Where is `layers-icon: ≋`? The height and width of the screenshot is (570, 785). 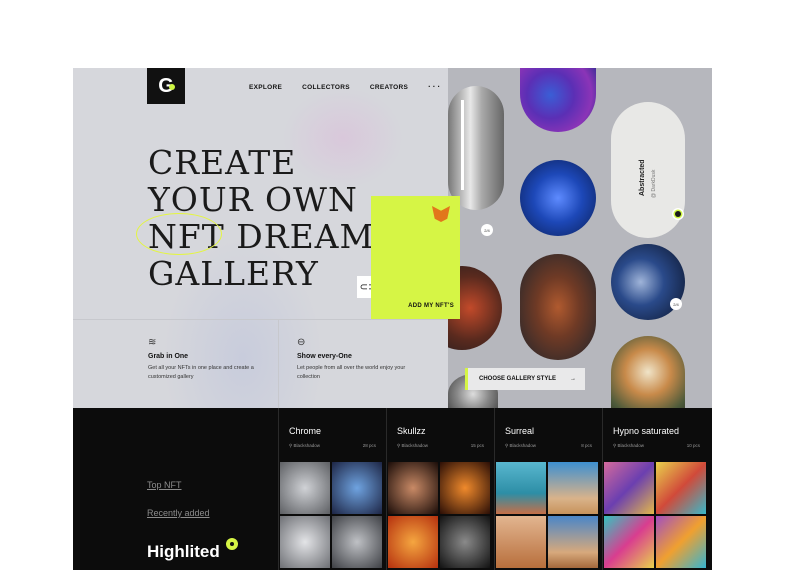 layers-icon: ≋ is located at coordinates (152, 342).